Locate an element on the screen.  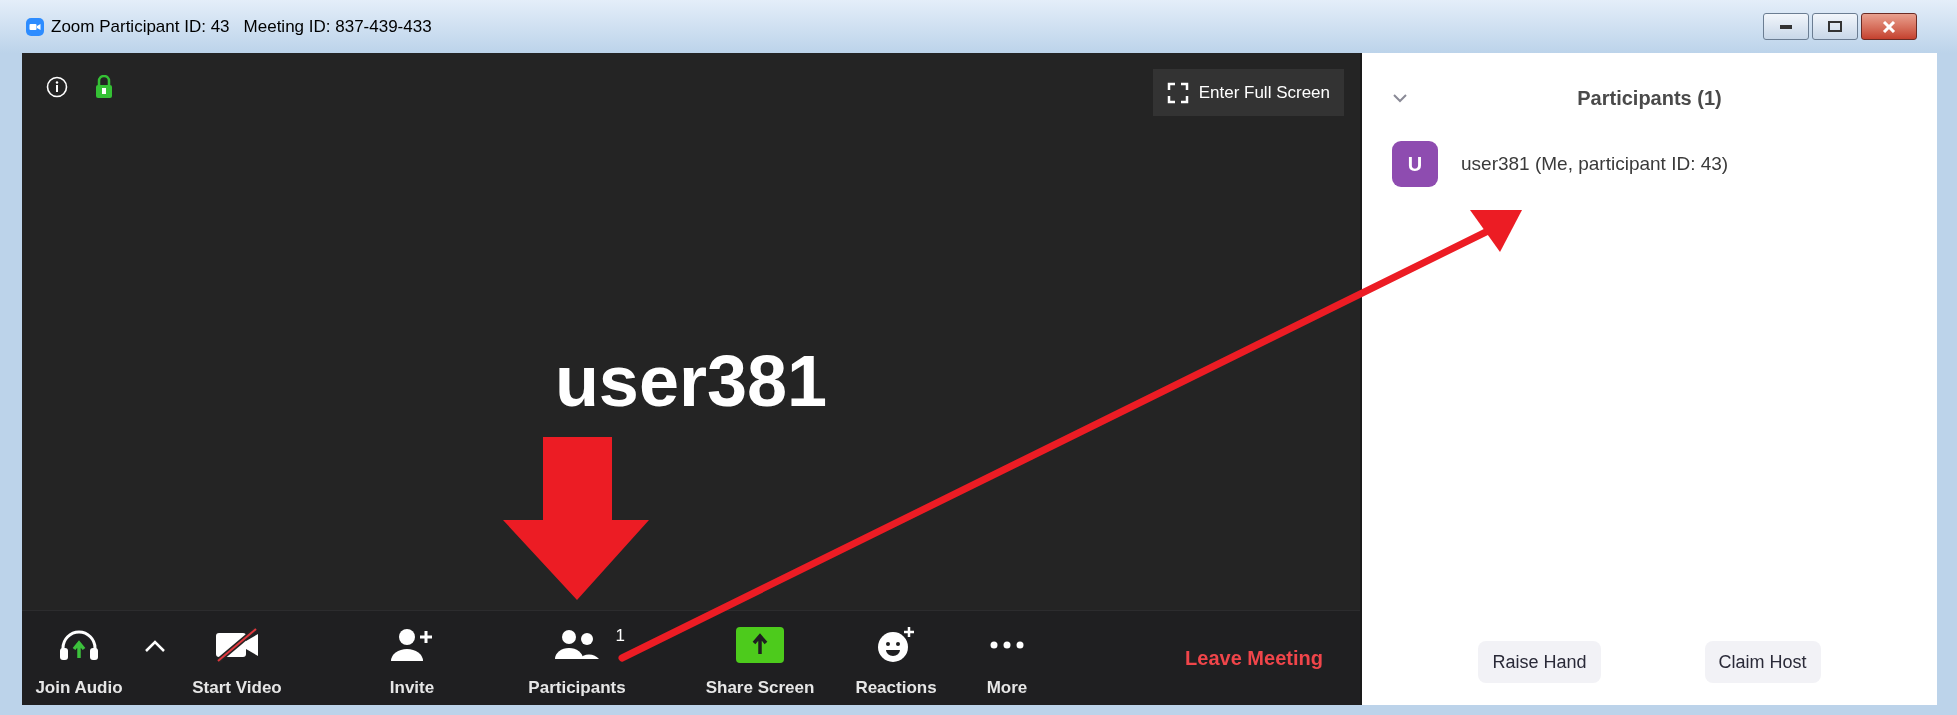
more-dots-icon is located at coordinates (1007, 645).